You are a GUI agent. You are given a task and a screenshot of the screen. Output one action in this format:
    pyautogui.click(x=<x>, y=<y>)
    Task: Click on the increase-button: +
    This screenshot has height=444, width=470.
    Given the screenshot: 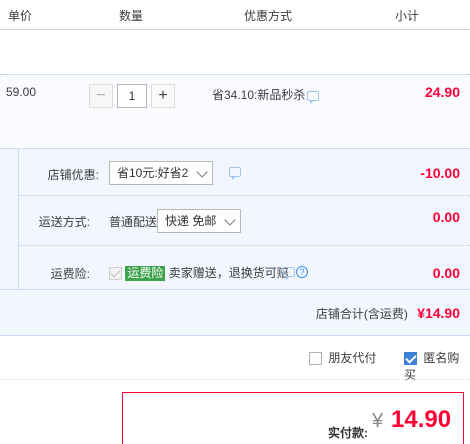 What is the action you would take?
    pyautogui.click(x=163, y=96)
    